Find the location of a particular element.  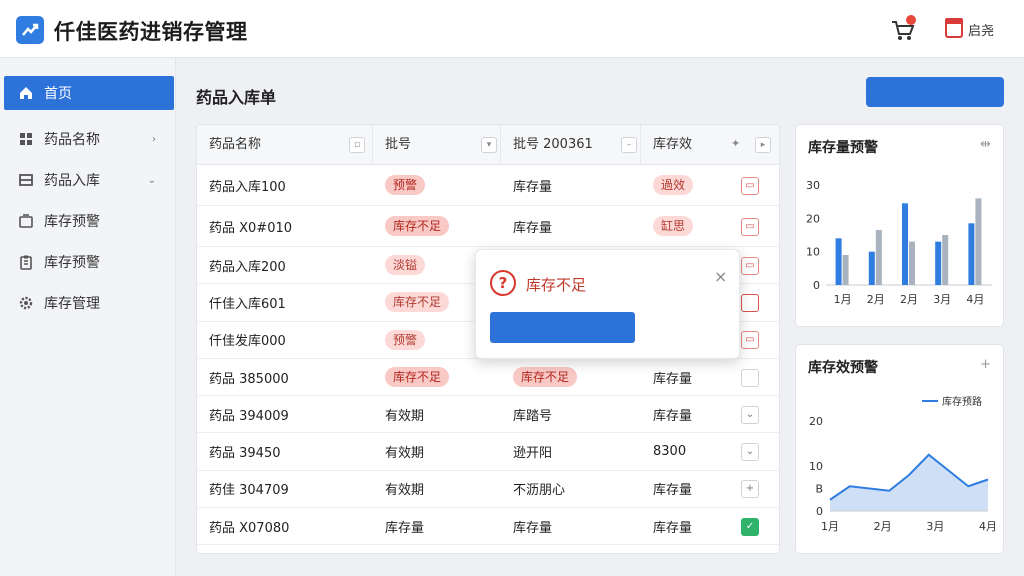

table-row: 药品 394009 有效期 库踏号 库存量 ⌄ is located at coordinates (488, 415).